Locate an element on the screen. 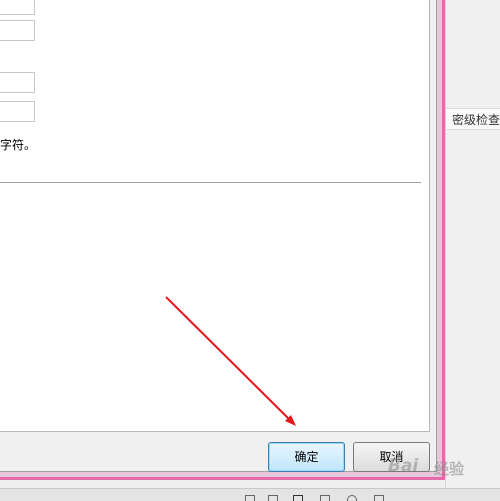 Image resolution: width=500 pixels, height=501 pixels. tab-security-check: 密级检查 is located at coordinates (473, 119).